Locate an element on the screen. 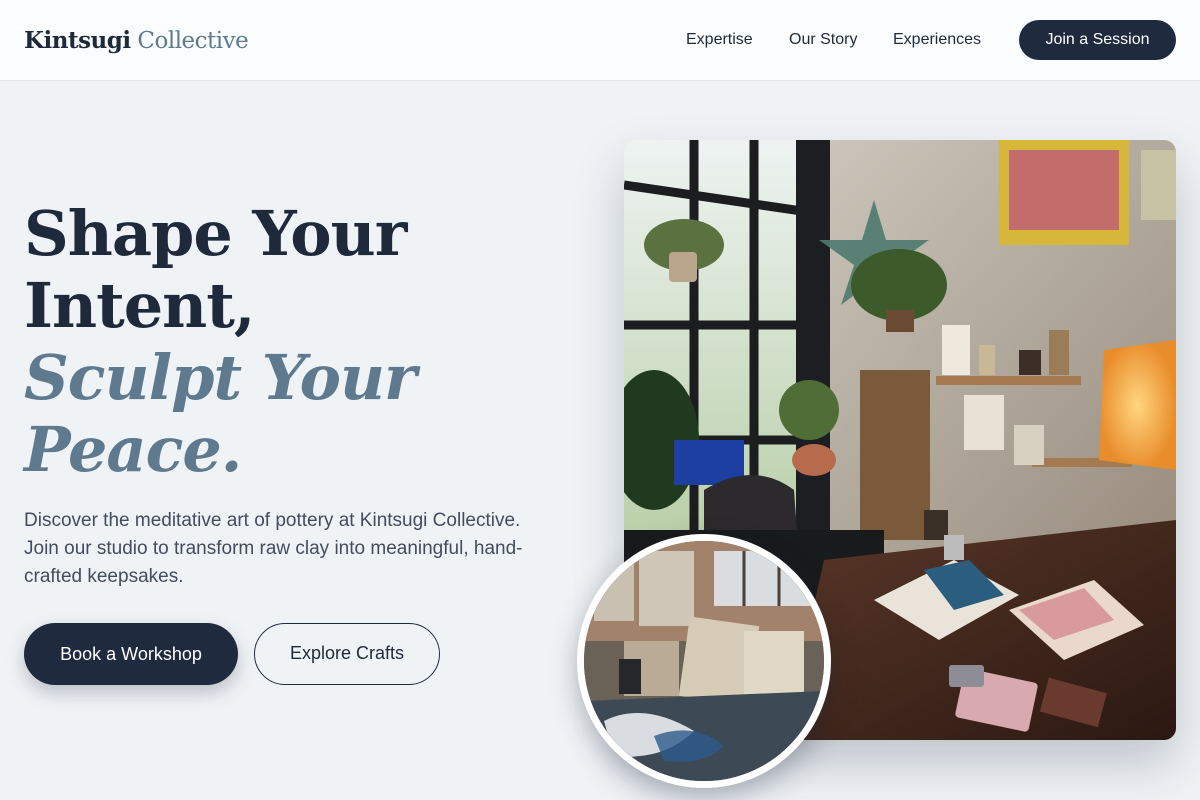  workshop-detail-photo is located at coordinates (704, 661).